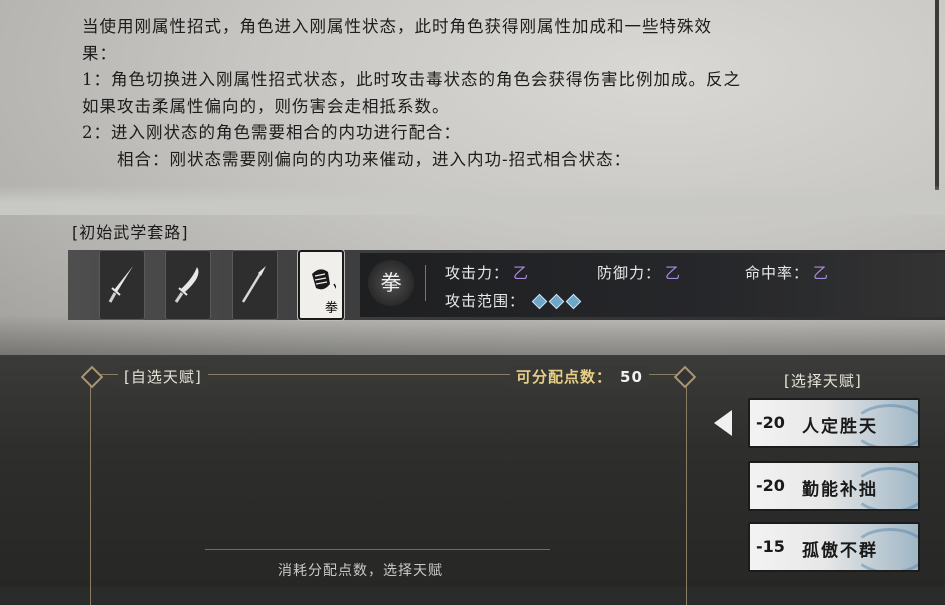 This screenshot has width=945, height=605. Describe the element at coordinates (564, 377) in the screenshot. I see `points-label: 可分配点数：` at that location.